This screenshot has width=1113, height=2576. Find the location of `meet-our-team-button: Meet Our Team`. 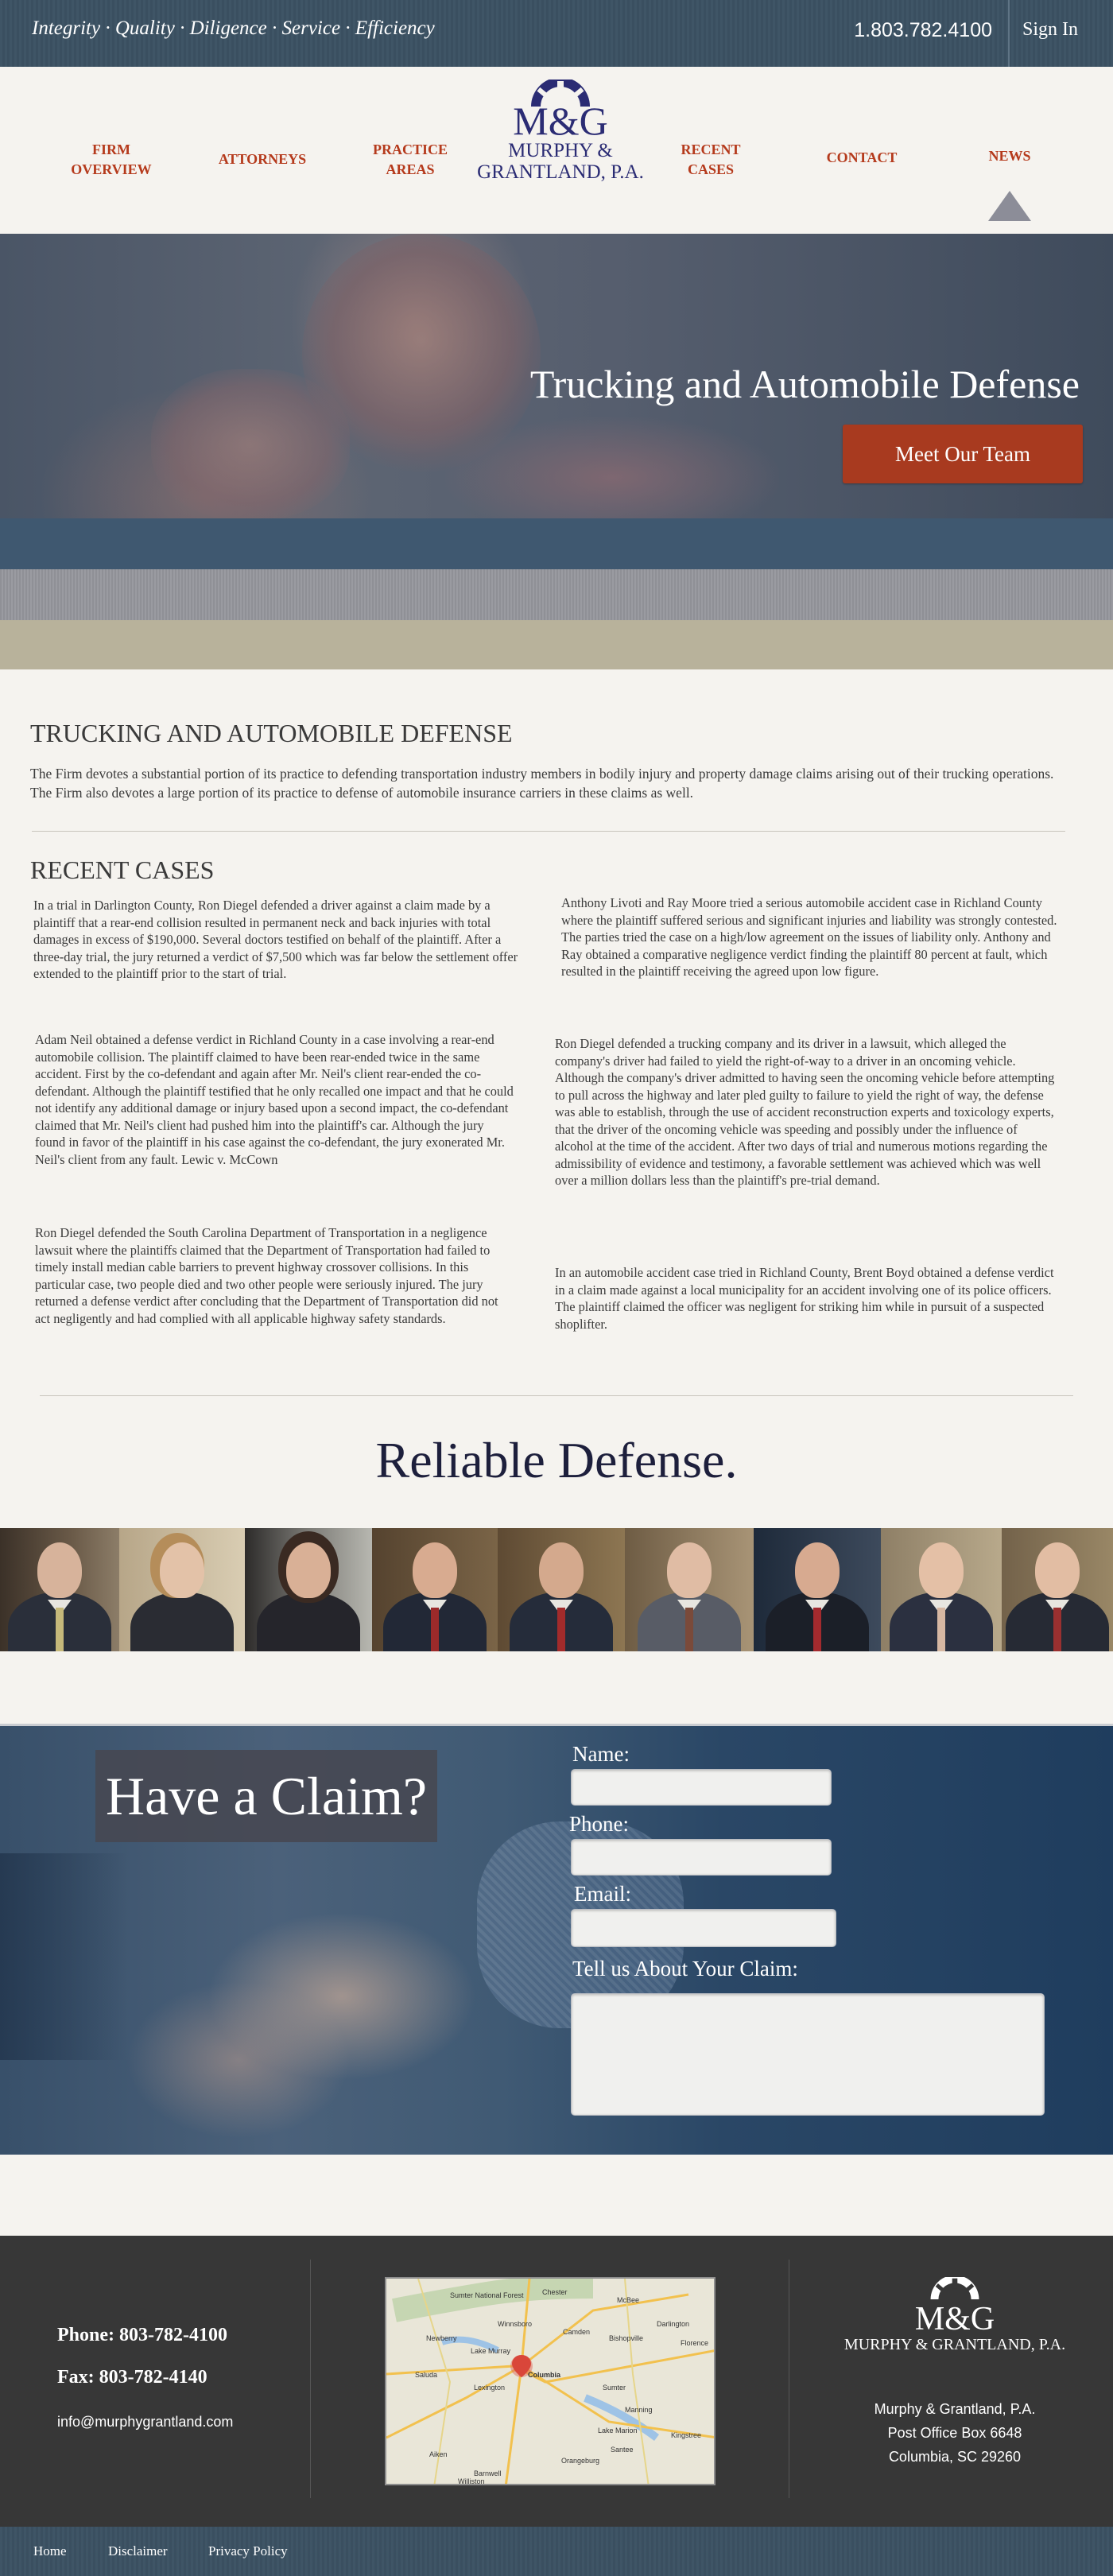

meet-our-team-button: Meet Our Team is located at coordinates (963, 454).